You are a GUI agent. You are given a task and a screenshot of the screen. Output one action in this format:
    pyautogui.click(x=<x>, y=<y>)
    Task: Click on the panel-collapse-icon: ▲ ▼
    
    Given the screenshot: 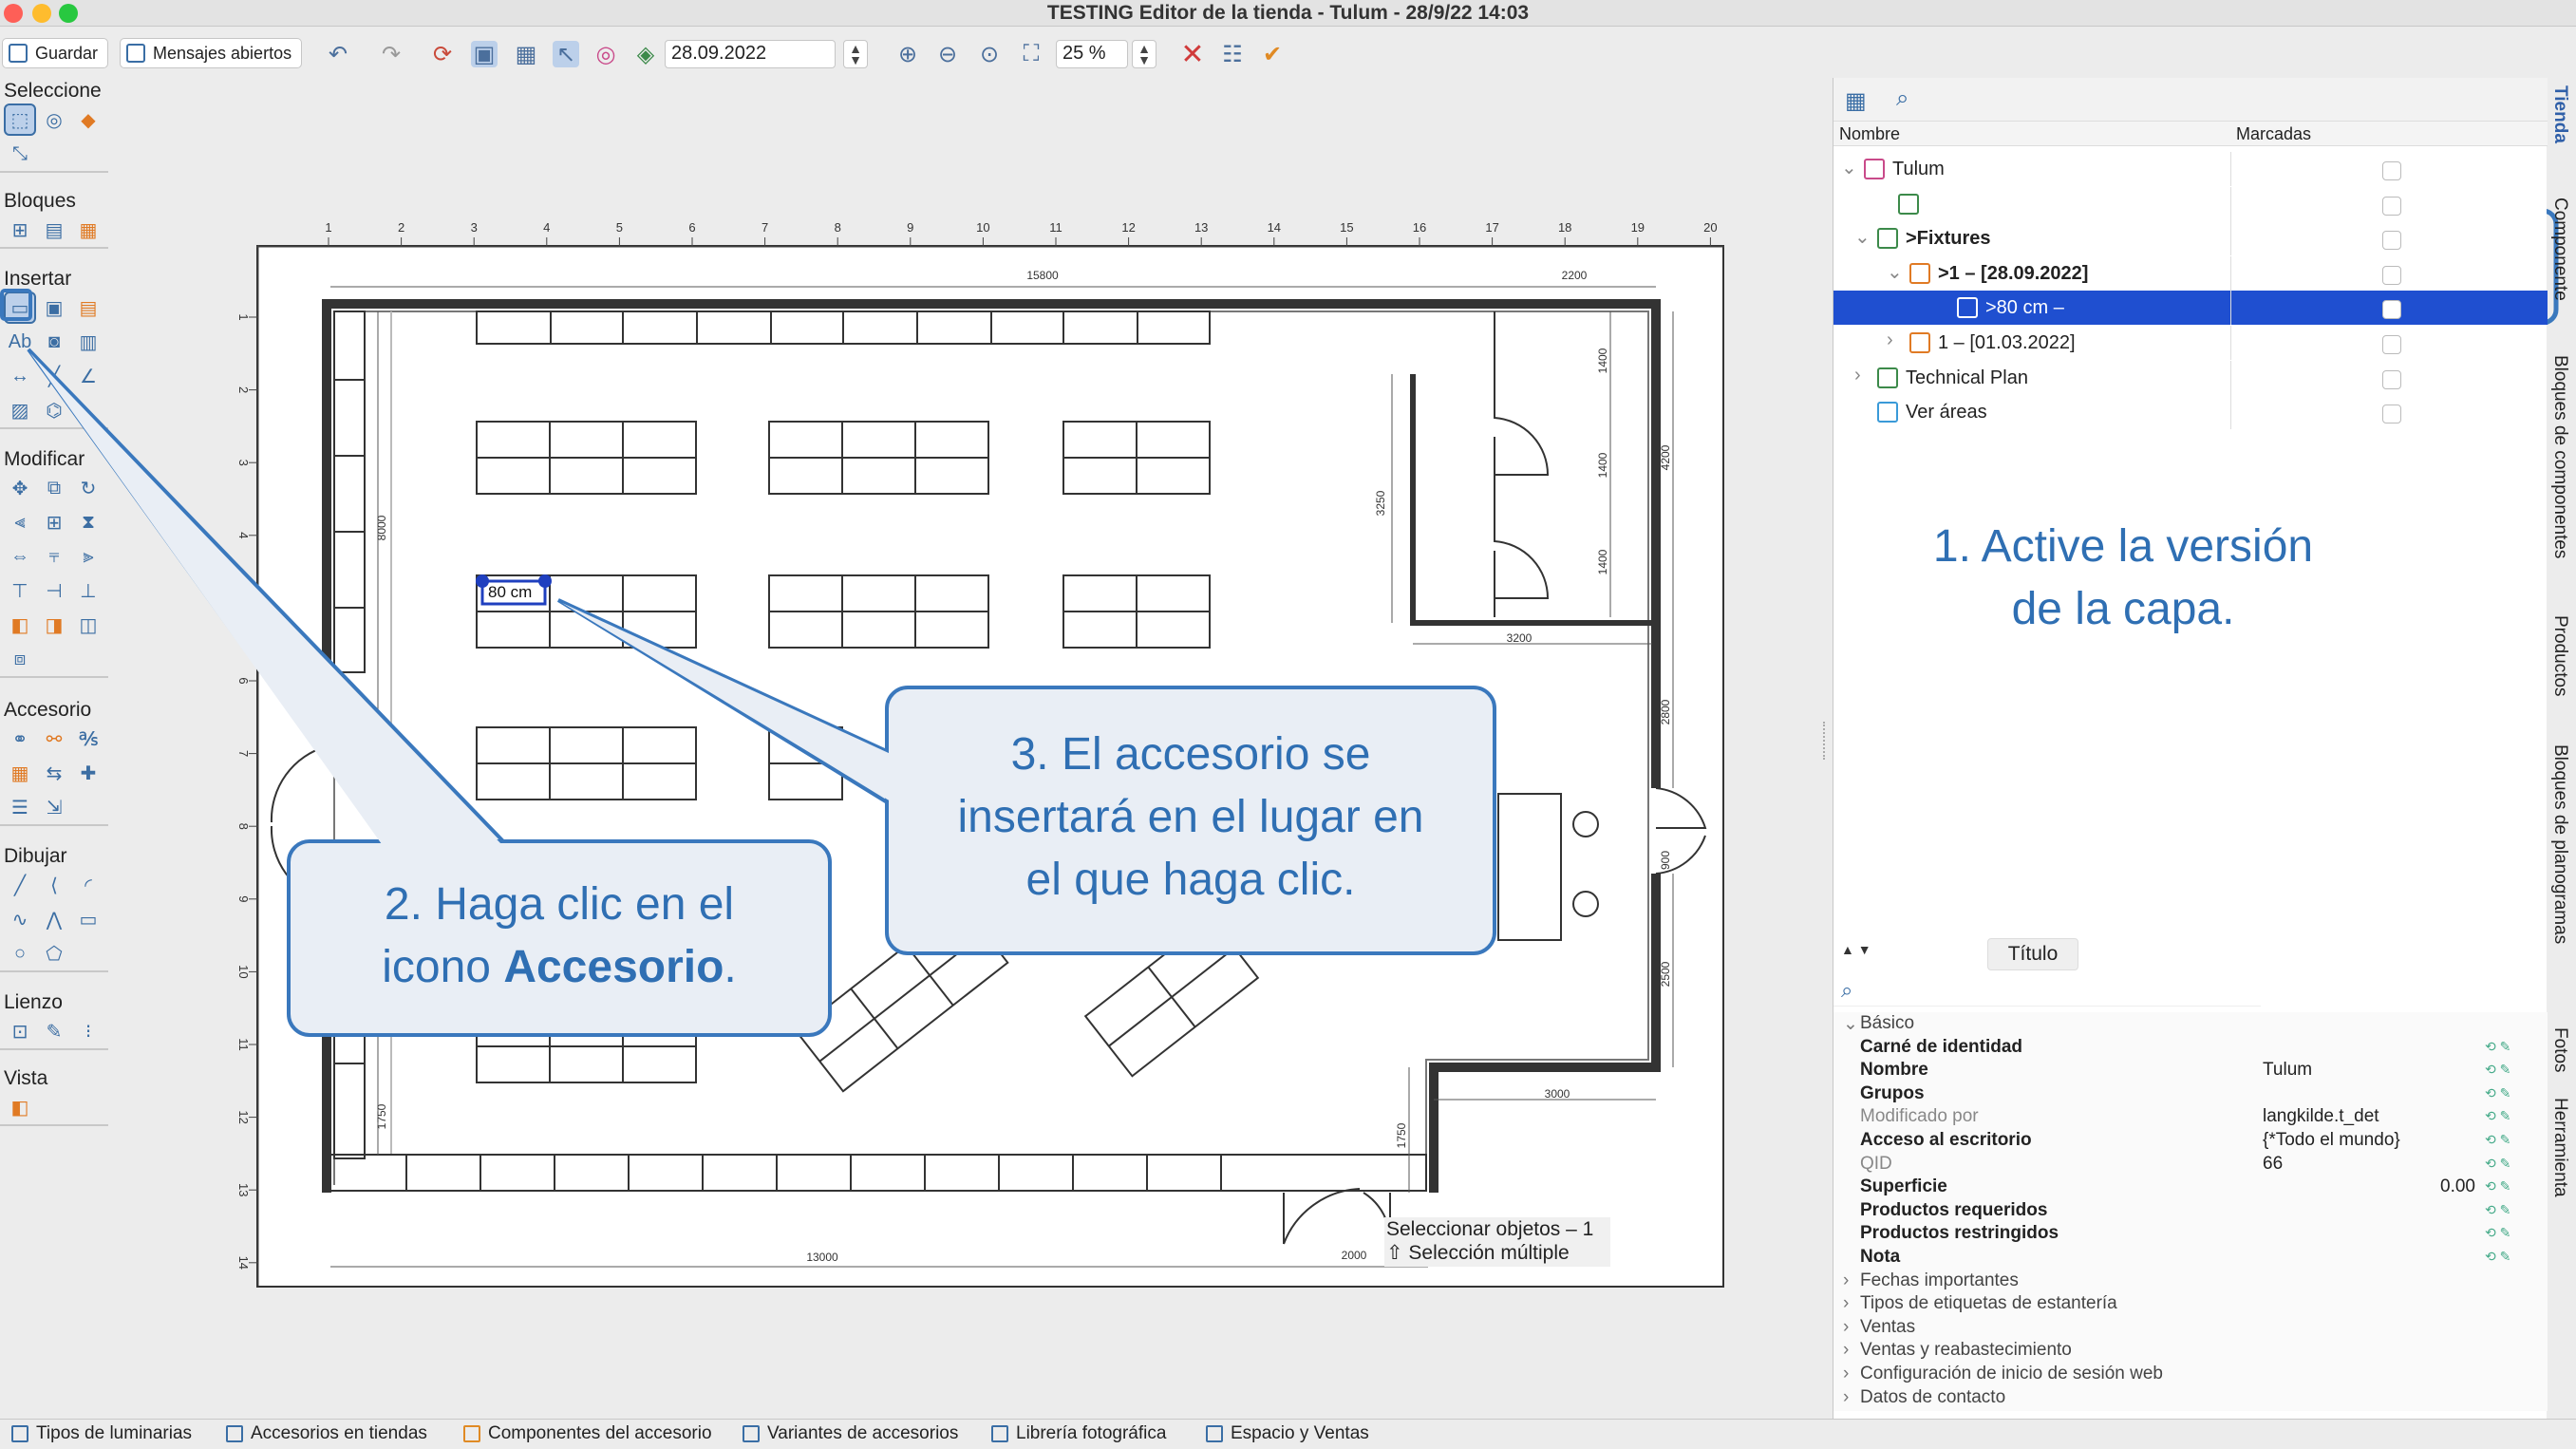 What is the action you would take?
    pyautogui.click(x=1856, y=949)
    